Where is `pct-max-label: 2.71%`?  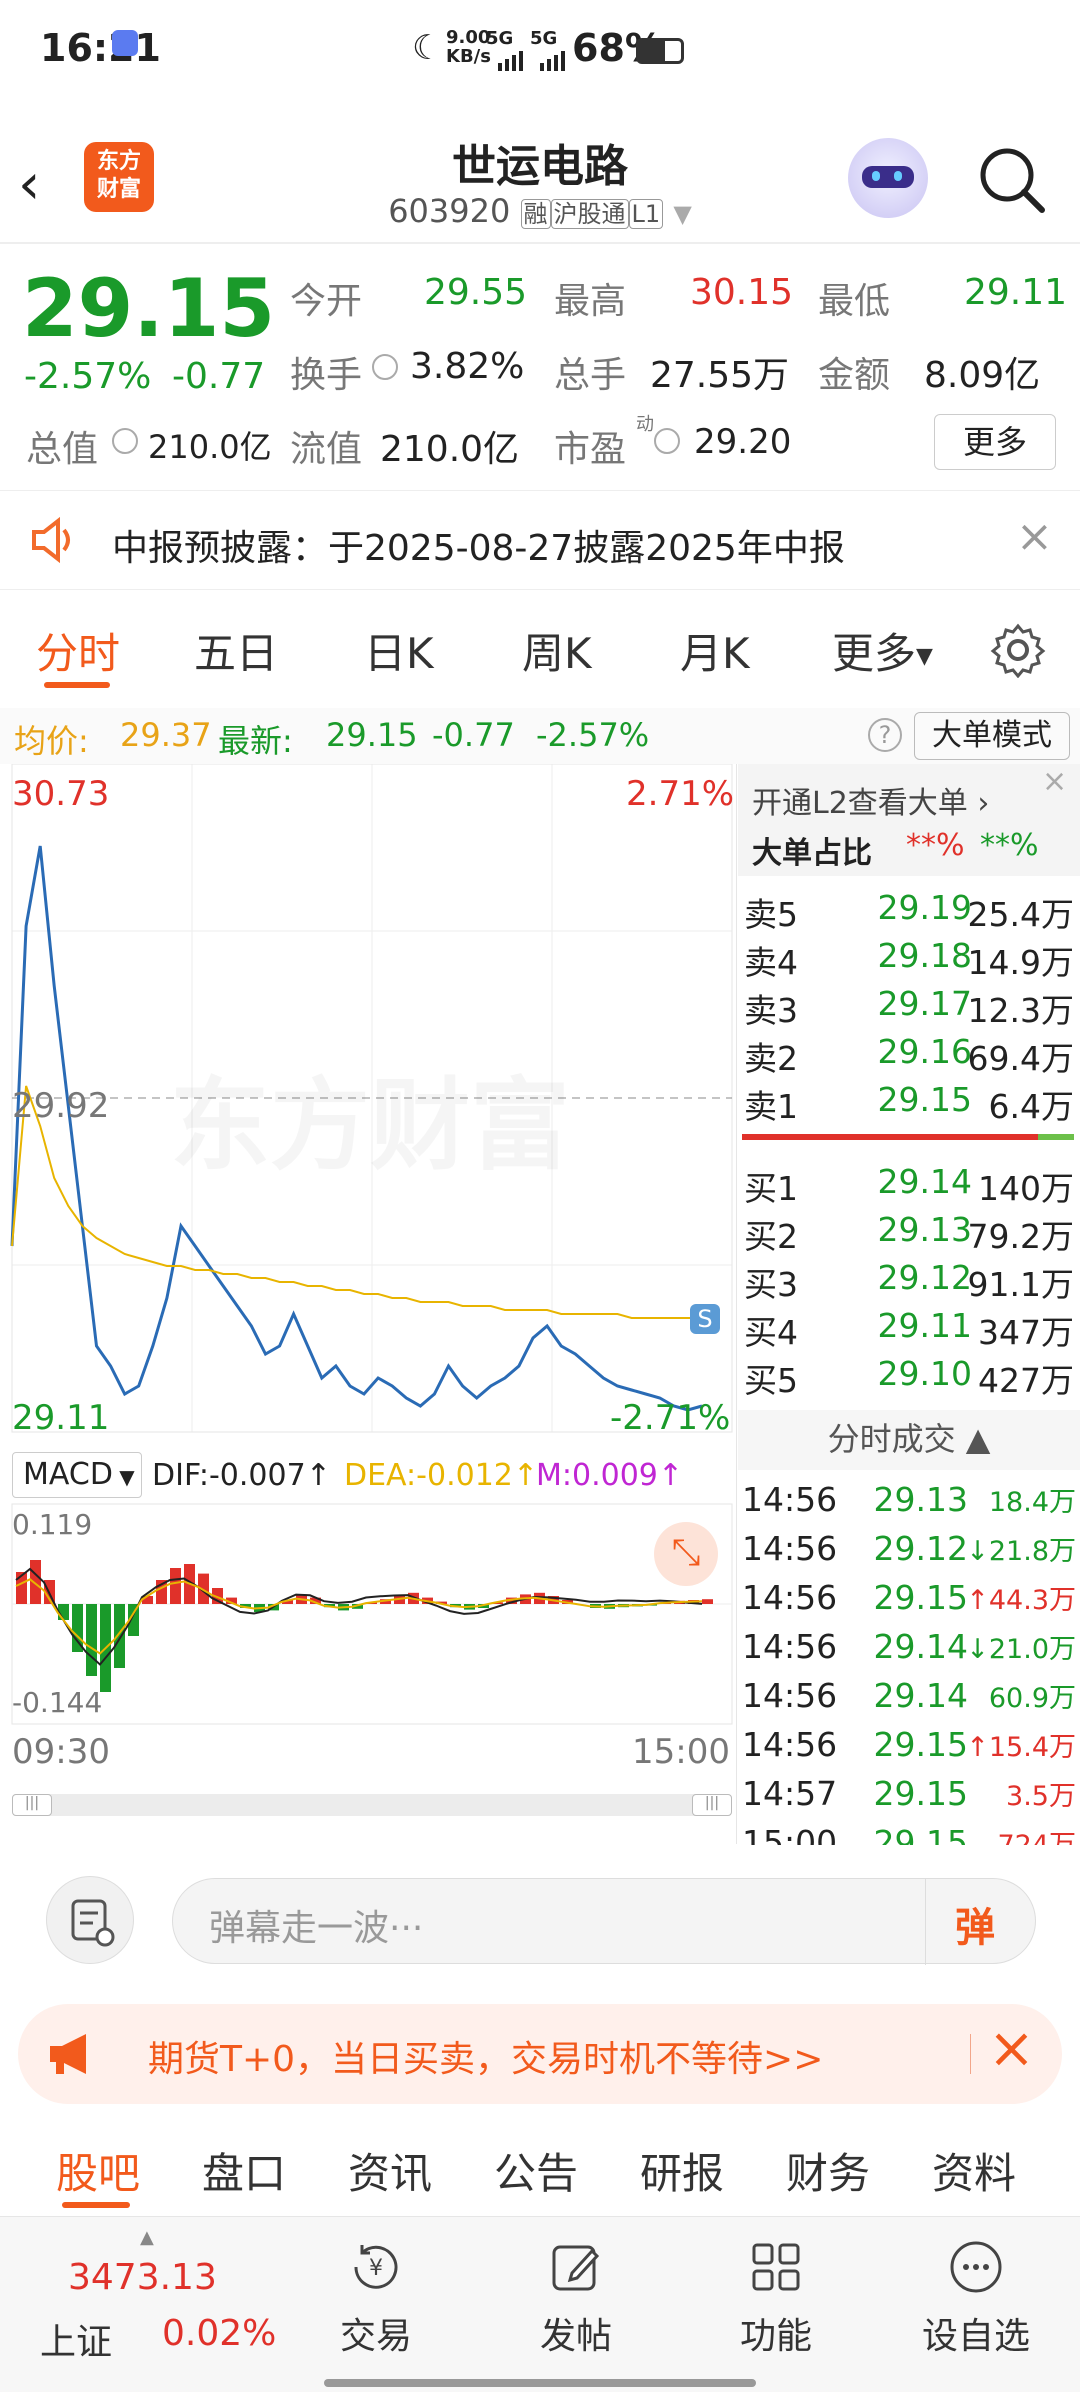
pct-max-label: 2.71% is located at coordinates (680, 794).